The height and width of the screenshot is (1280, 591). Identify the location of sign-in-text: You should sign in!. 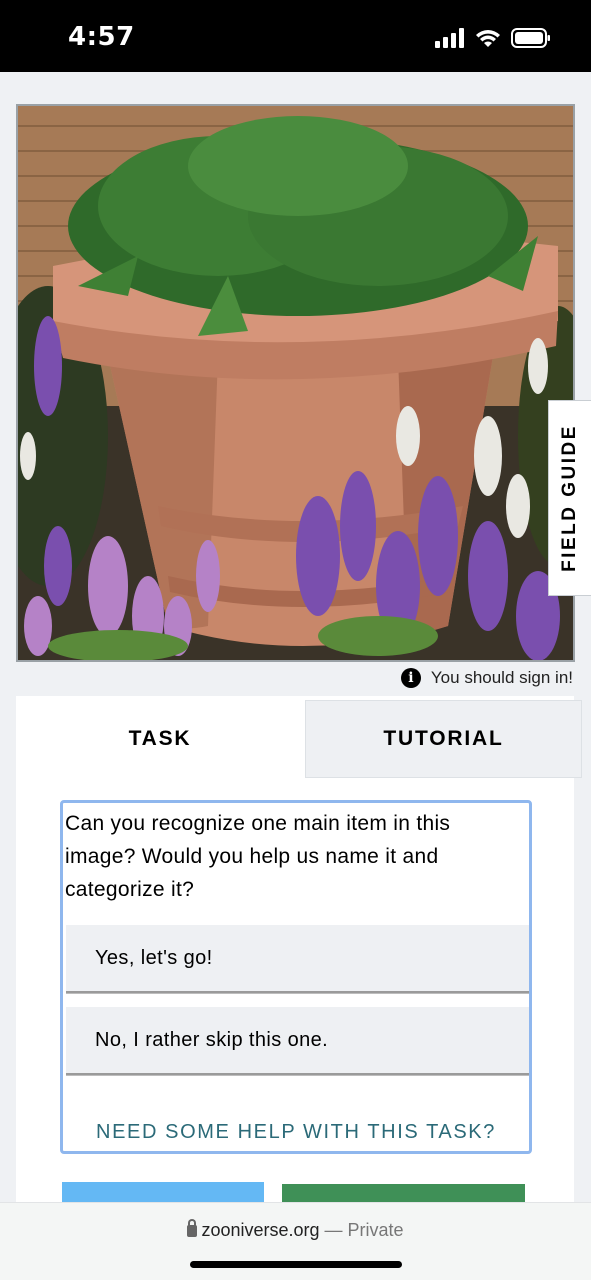
(501, 677).